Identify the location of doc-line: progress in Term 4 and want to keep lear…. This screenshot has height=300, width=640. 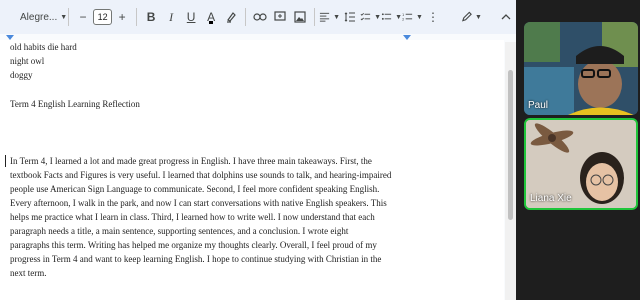
(196, 259).